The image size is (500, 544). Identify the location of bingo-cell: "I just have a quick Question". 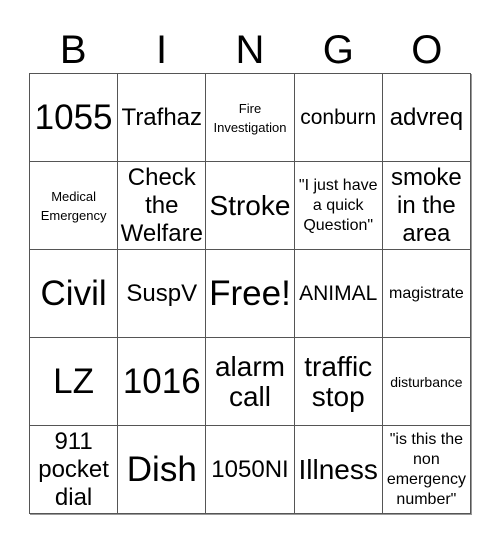
(338, 206).